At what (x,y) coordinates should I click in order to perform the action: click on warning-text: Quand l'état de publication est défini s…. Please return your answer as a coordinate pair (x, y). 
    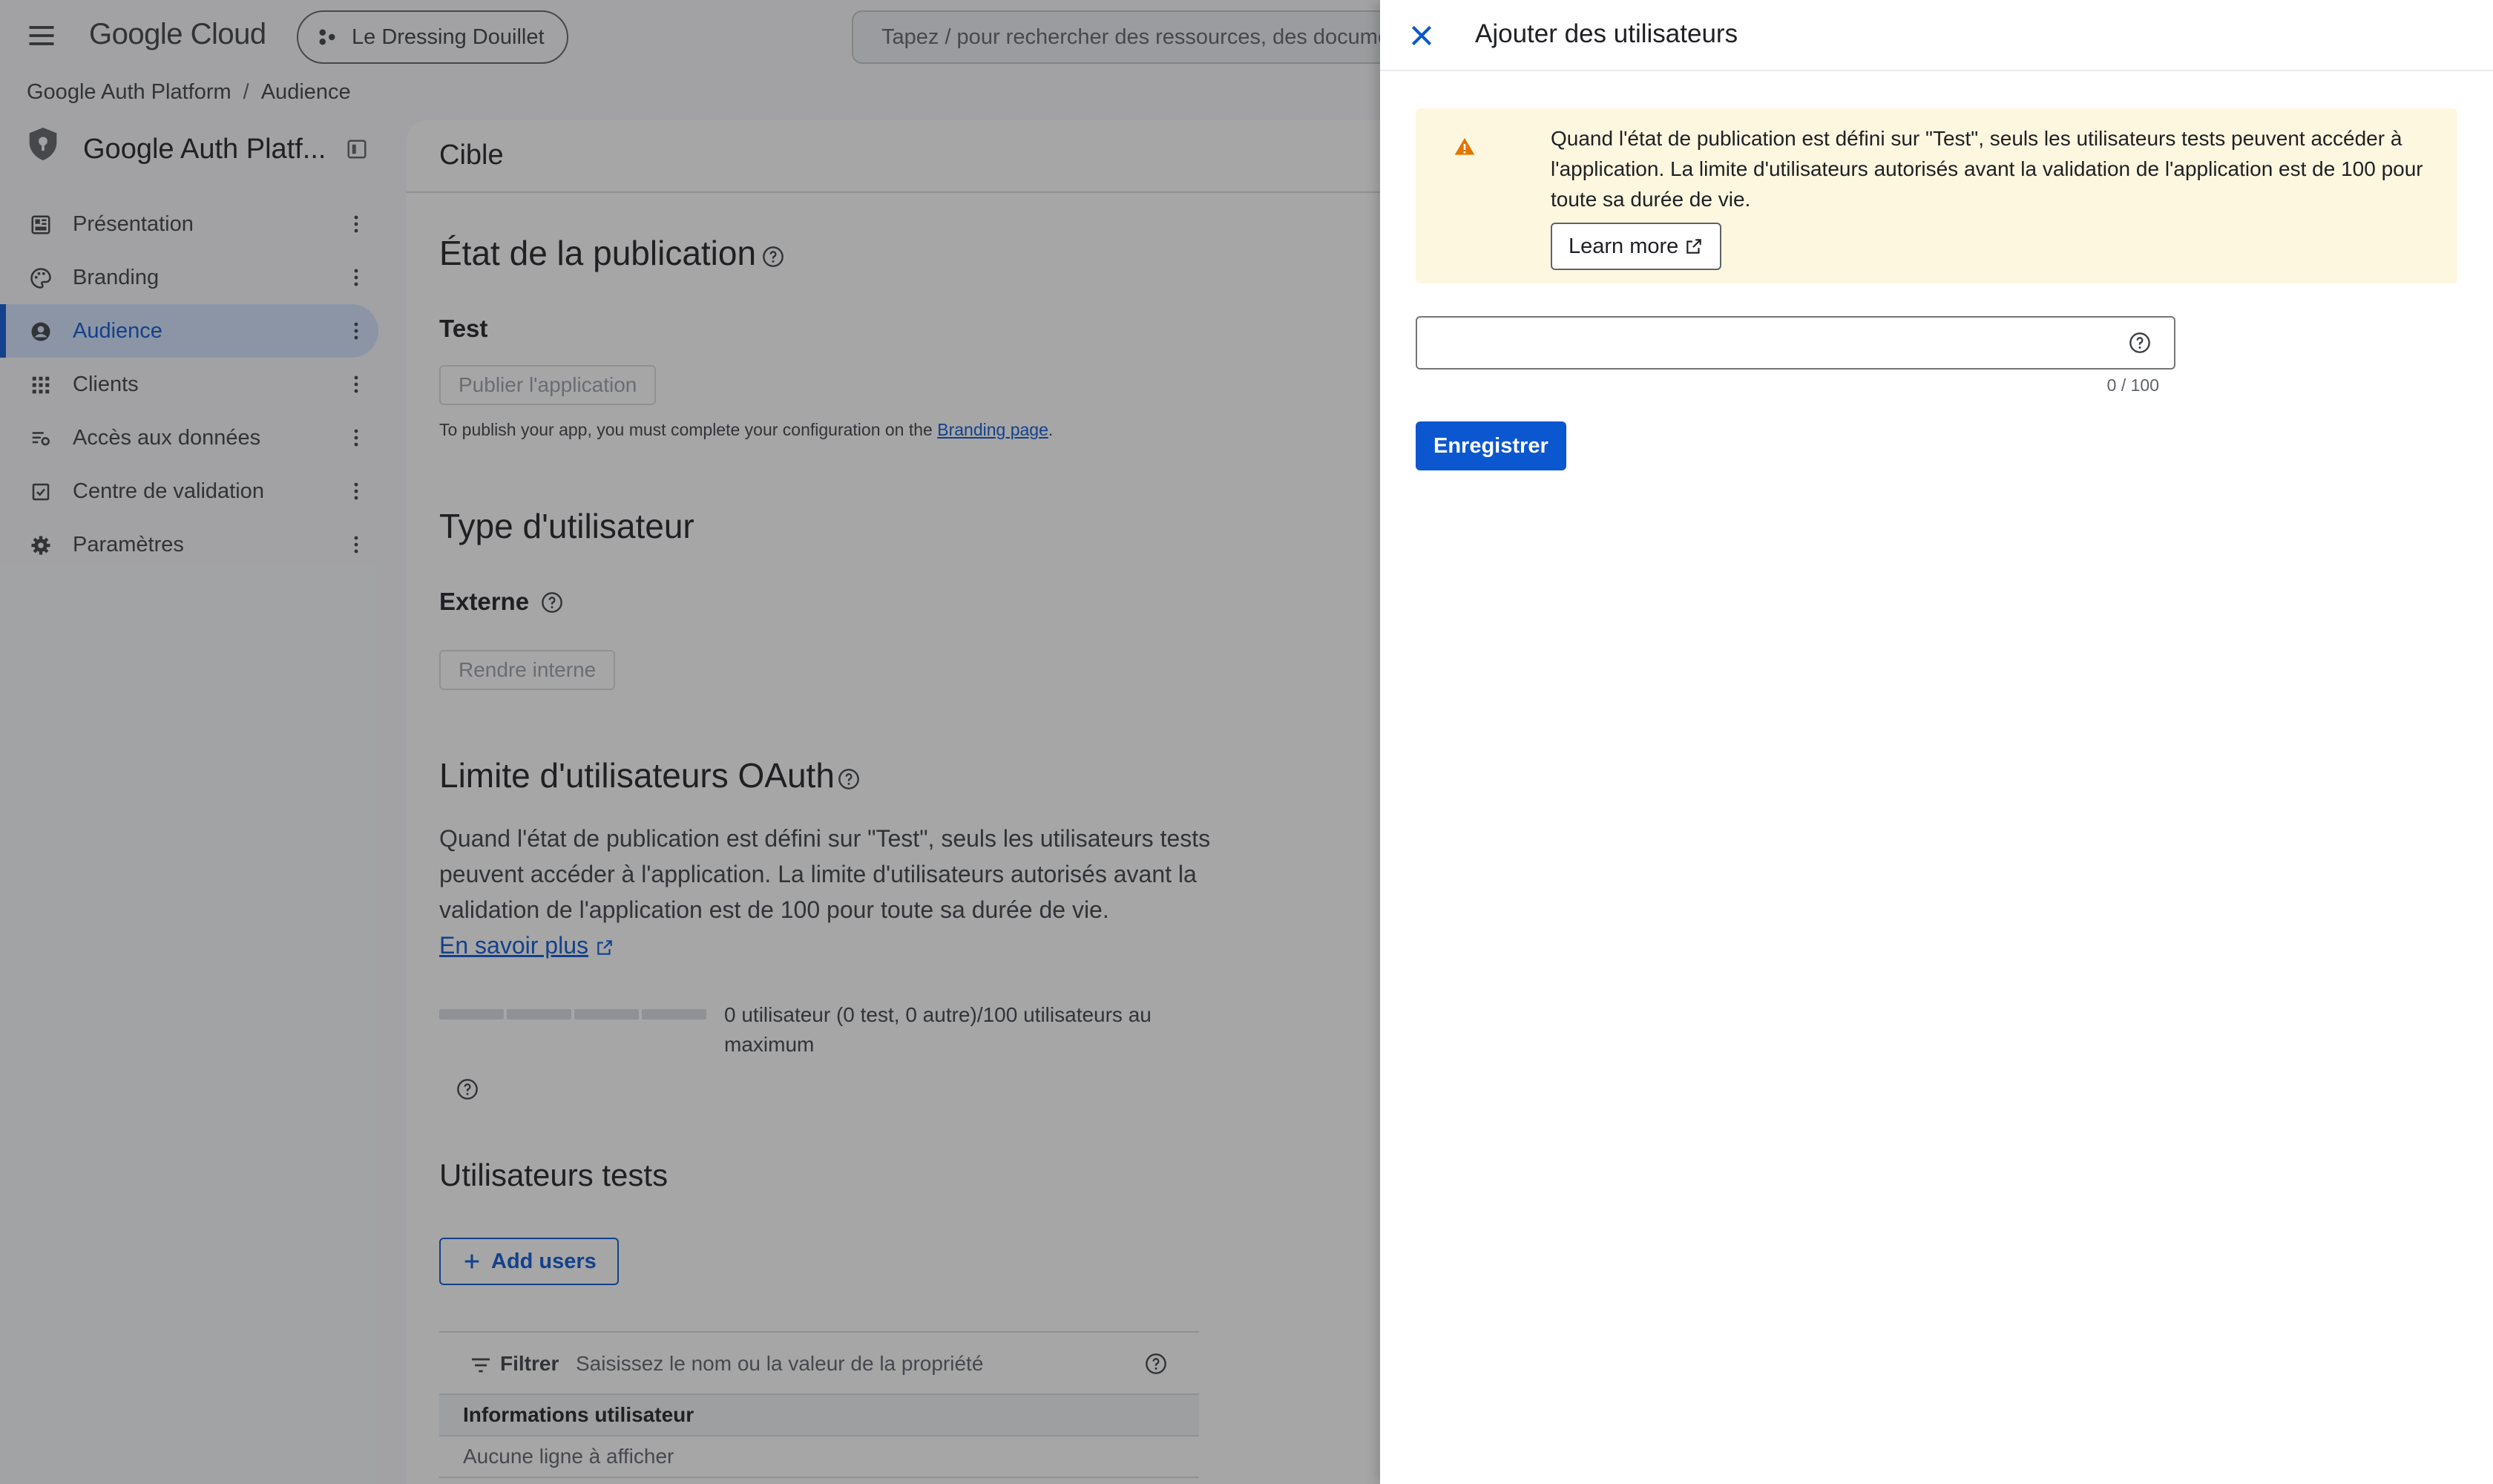
    Looking at the image, I should click on (1987, 169).